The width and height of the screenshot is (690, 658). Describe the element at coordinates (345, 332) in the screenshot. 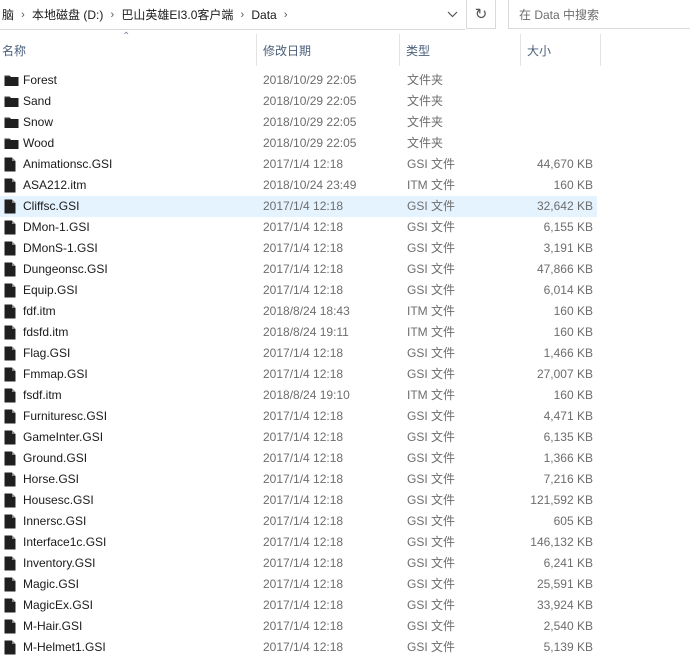

I see `file-row: fdsfd.itm 2018/8/24 19:11 ITM 文件 160 KB` at that location.